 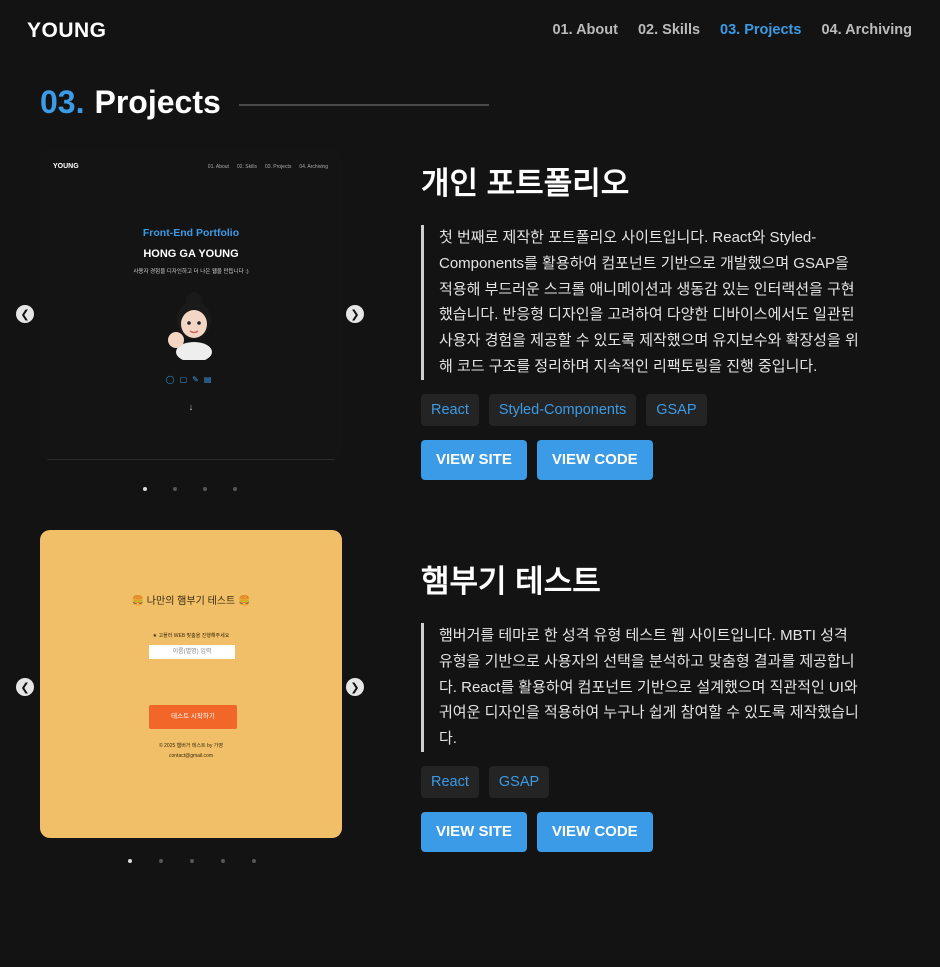 What do you see at coordinates (191, 746) in the screenshot?
I see `preview-copyright: © 2025 햄버거 테스트 by 가영` at bounding box center [191, 746].